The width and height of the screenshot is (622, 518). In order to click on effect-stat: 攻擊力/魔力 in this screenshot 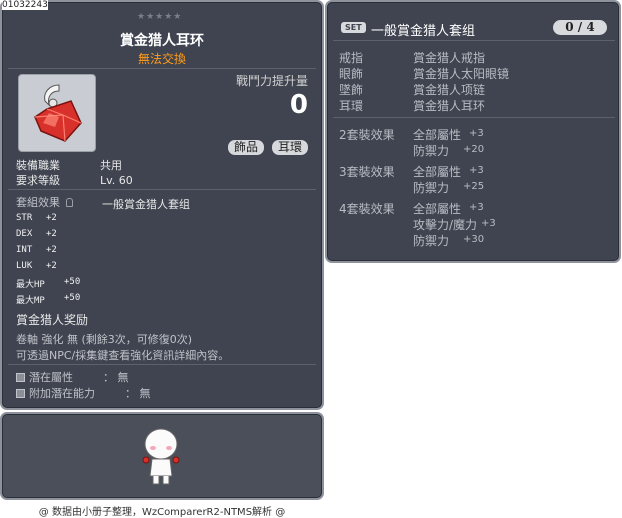, I will do `click(445, 225)`.